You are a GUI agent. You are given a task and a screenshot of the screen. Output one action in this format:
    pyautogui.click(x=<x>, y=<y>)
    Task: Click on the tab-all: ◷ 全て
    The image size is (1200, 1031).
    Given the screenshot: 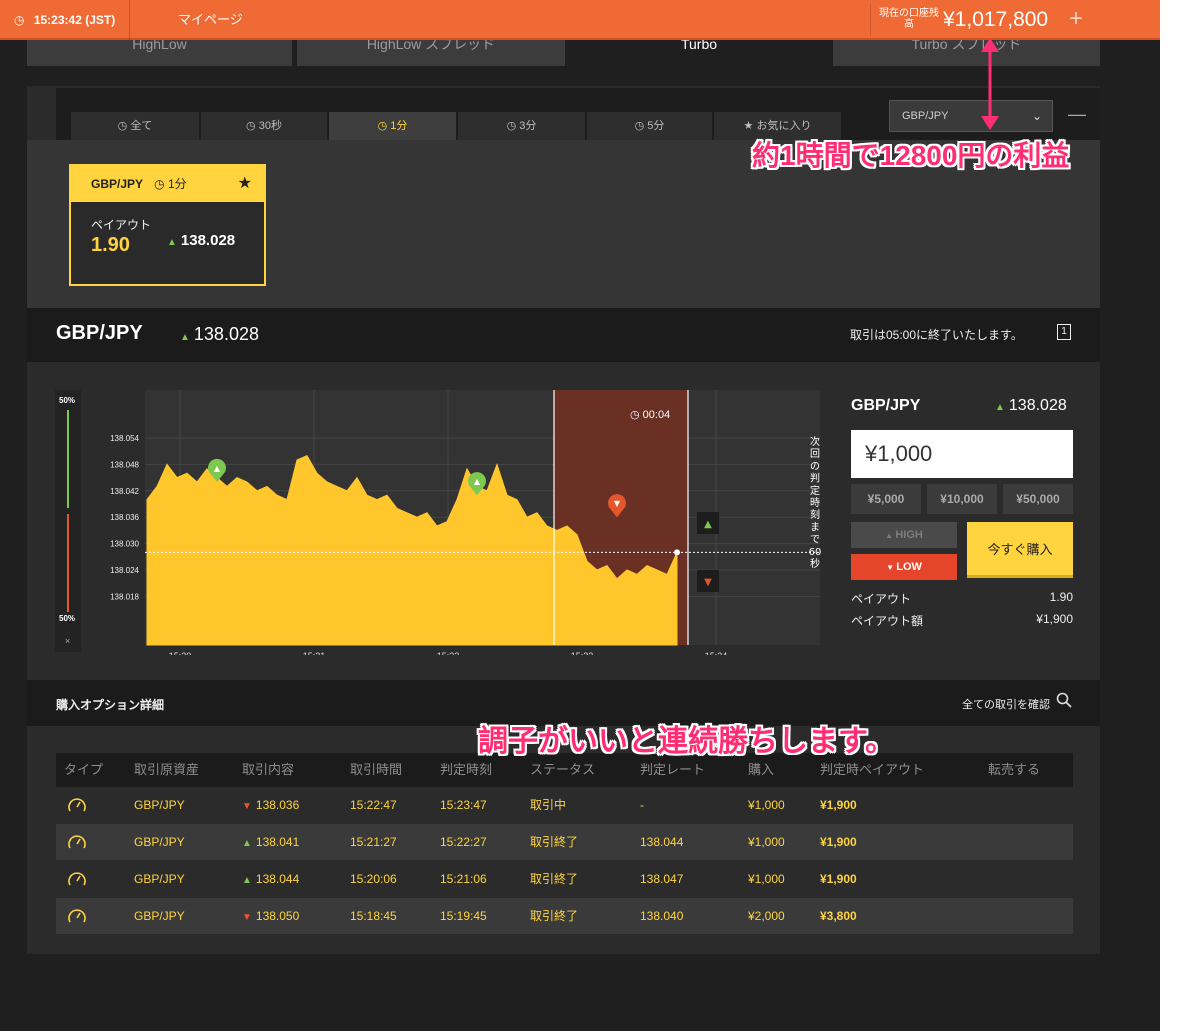 What is the action you would take?
    pyautogui.click(x=135, y=126)
    